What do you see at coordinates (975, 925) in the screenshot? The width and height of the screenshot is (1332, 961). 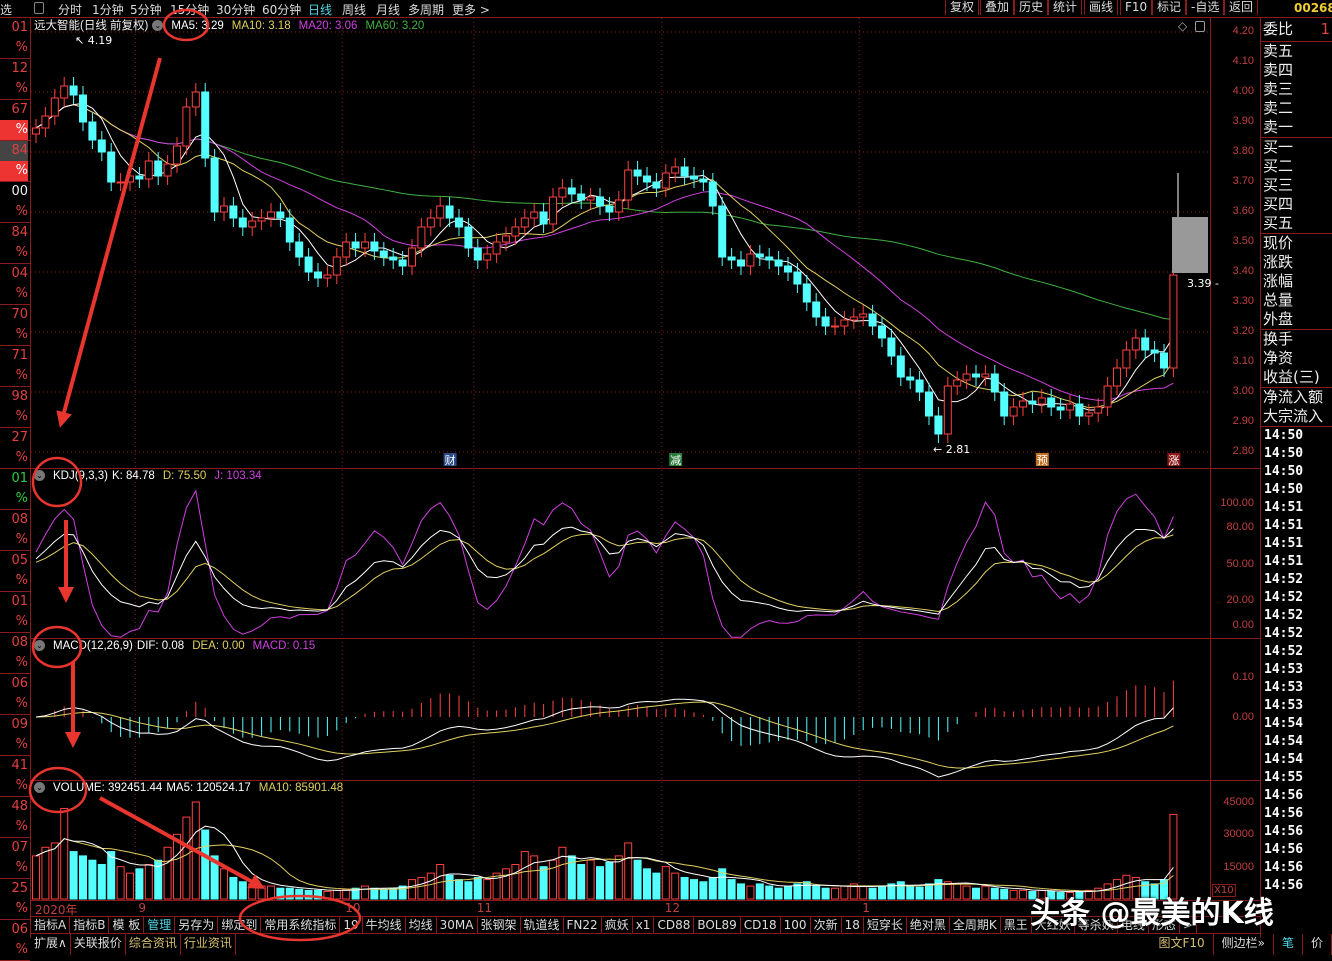 I see `indicator-tab: 全周期K` at bounding box center [975, 925].